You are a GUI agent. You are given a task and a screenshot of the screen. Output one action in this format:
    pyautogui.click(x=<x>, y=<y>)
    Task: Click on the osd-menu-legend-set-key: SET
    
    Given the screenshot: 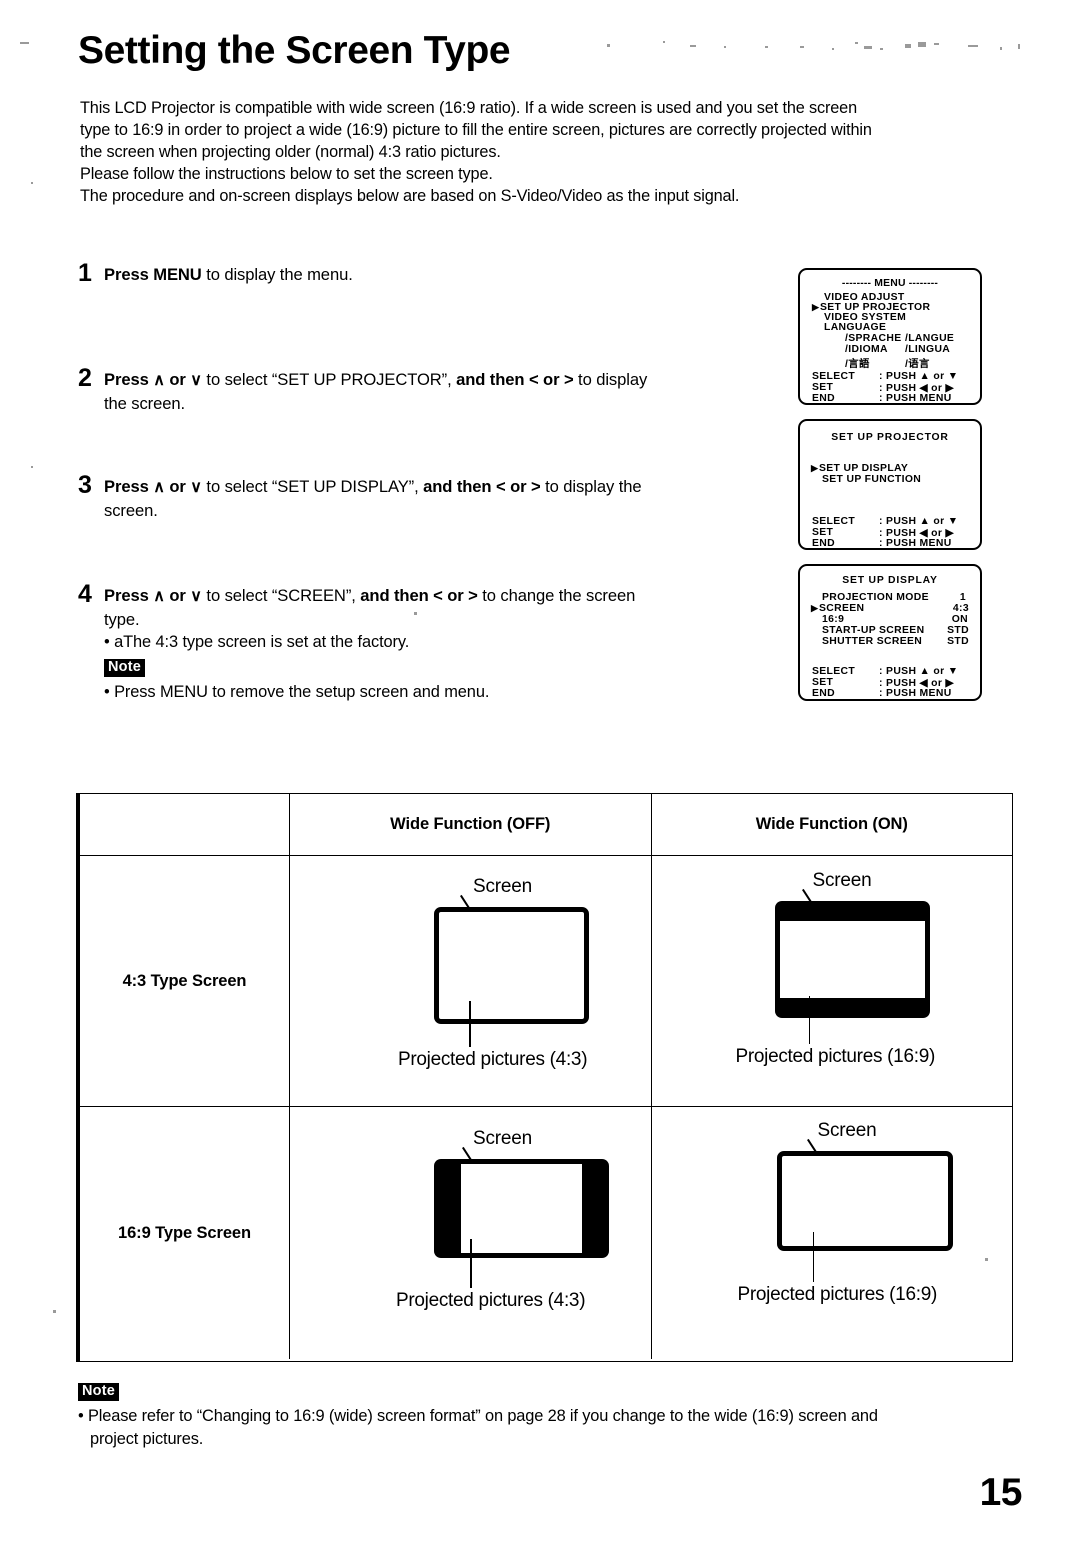 What is the action you would take?
    pyautogui.click(x=823, y=387)
    